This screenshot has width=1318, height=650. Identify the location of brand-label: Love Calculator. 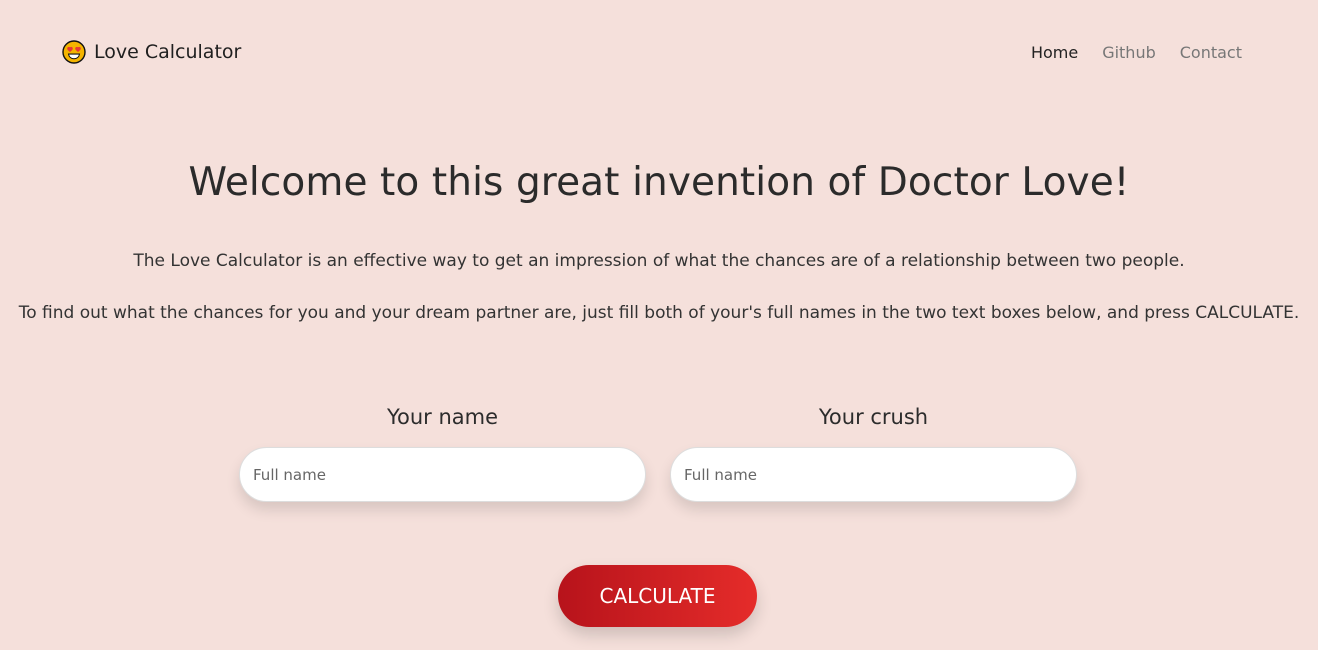
(168, 52).